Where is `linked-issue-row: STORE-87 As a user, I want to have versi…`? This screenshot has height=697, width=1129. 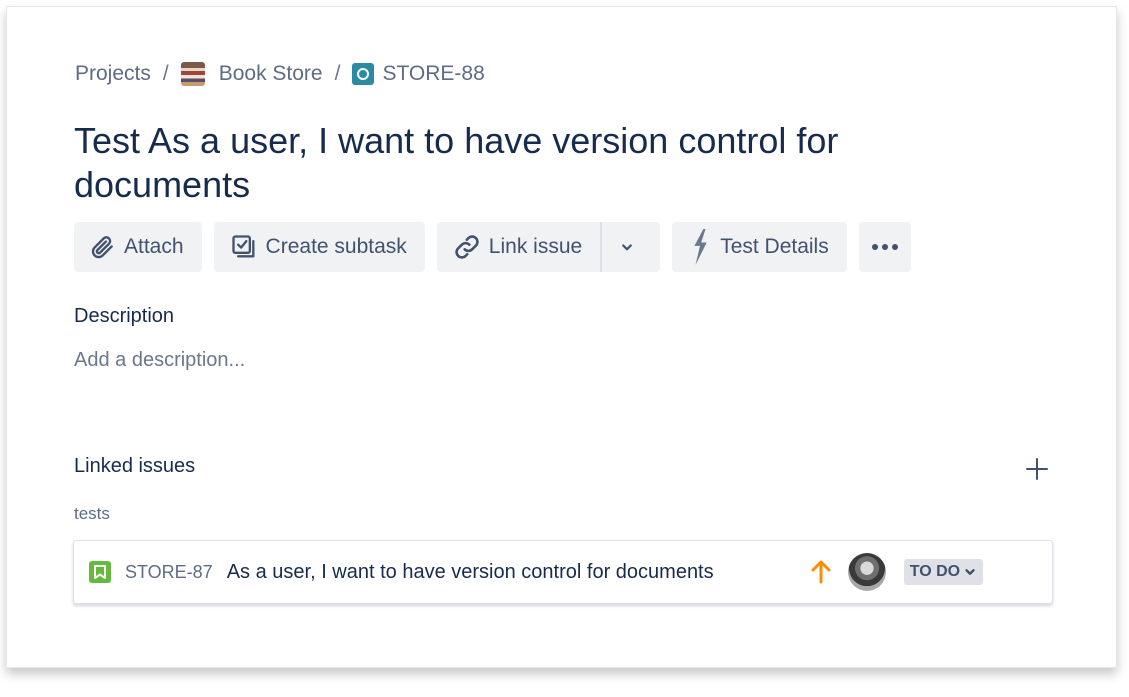 linked-issue-row: STORE-87 As a user, I want to have versi… is located at coordinates (563, 572).